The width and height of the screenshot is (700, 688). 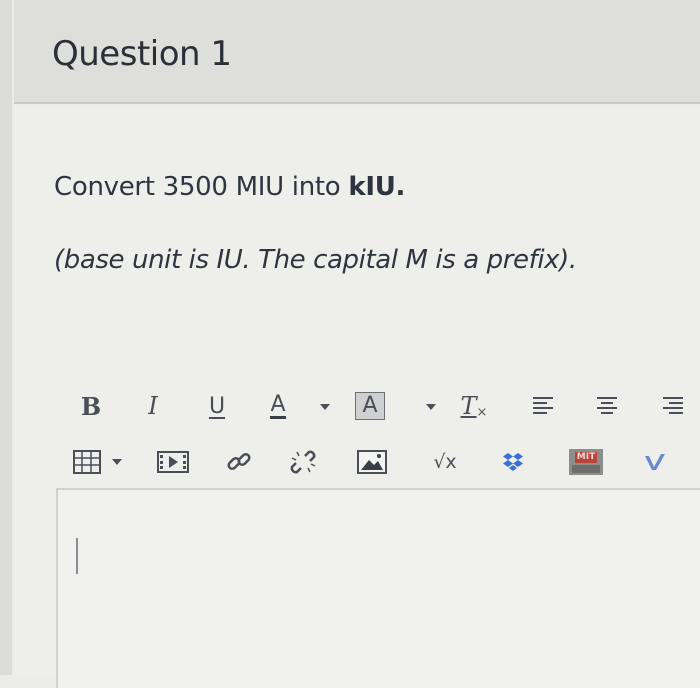 I want to click on unlink-icon, so click(x=303, y=462).